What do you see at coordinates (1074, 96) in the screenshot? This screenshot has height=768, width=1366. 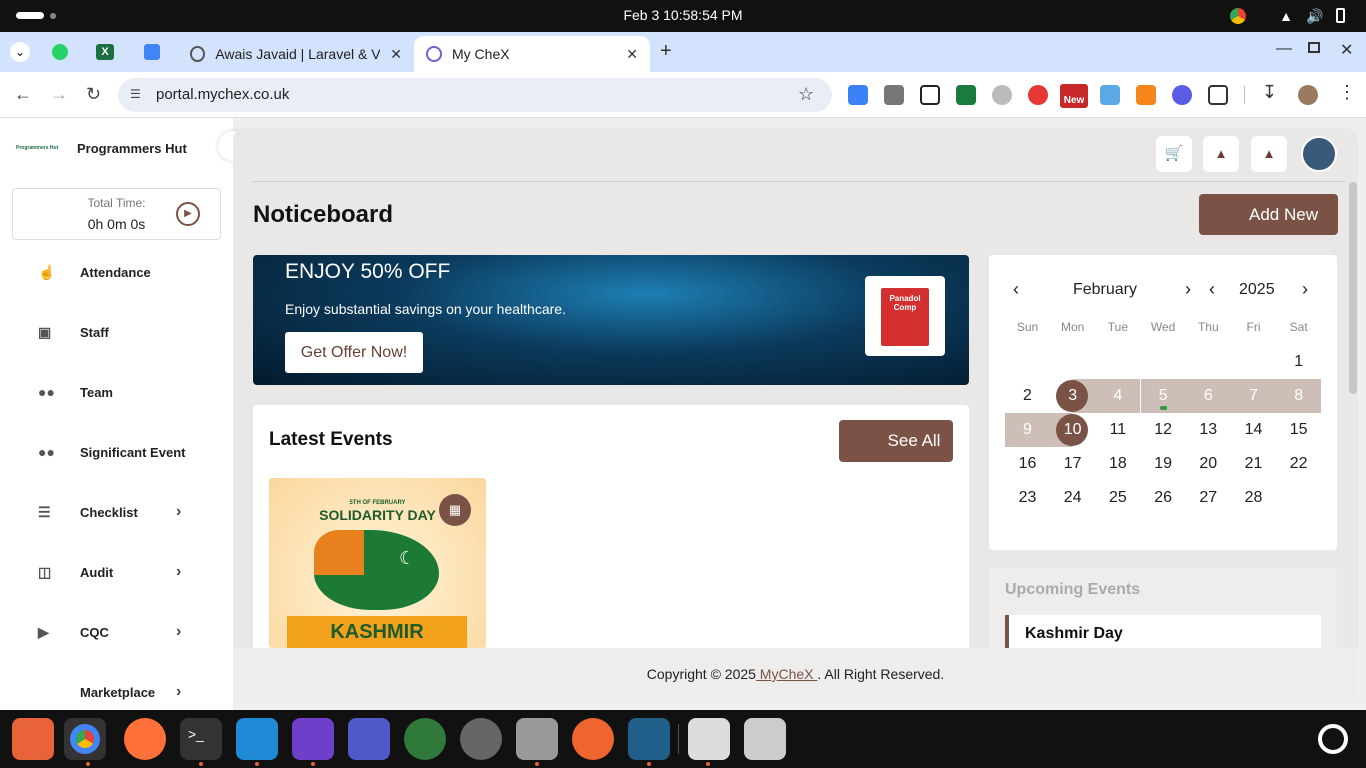 I see `extension-new-badge: New` at bounding box center [1074, 96].